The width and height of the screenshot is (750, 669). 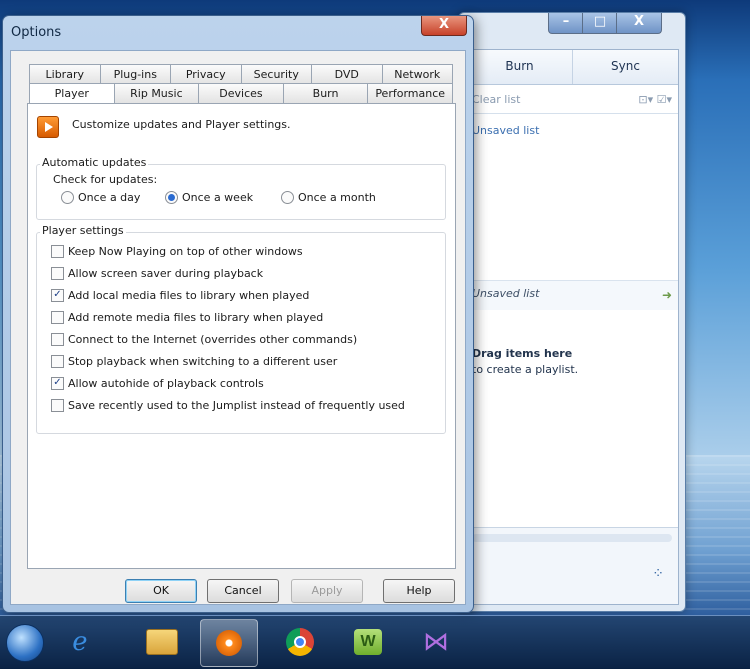 What do you see at coordinates (300, 642) in the screenshot?
I see `chrome-icon` at bounding box center [300, 642].